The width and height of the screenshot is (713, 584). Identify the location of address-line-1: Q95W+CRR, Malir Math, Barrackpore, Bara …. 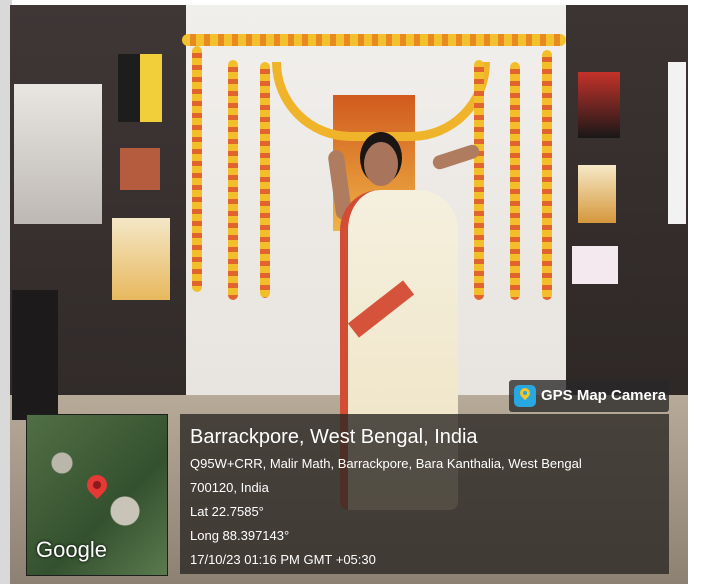
(386, 463).